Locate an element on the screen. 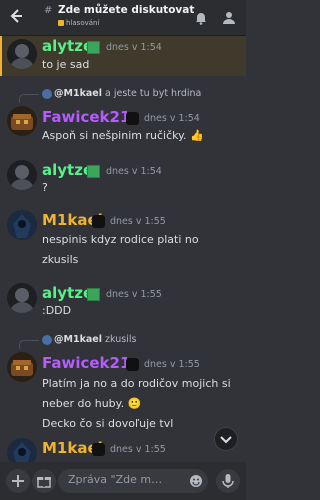 The image size is (320, 500). message-text: nespinis kdyz rodice plati no is located at coordinates (120, 239).